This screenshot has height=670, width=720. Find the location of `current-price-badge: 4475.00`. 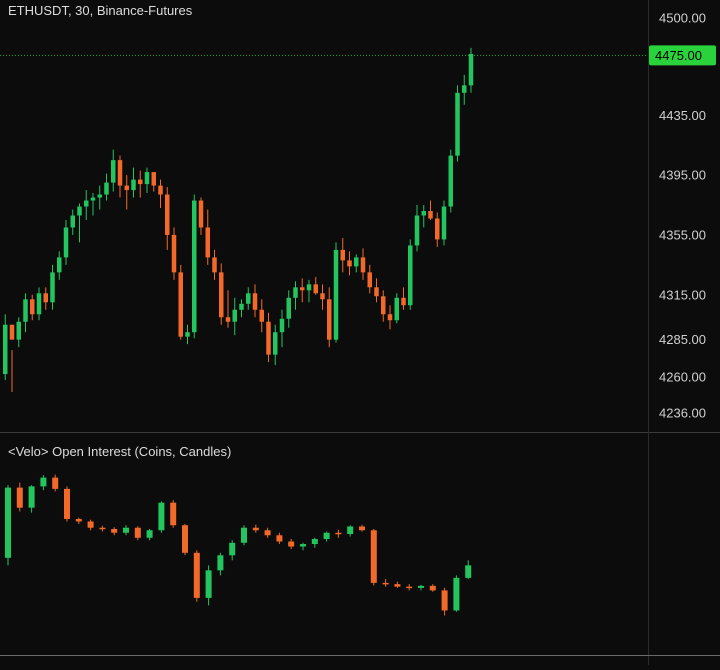

current-price-badge: 4475.00 is located at coordinates (682, 55).